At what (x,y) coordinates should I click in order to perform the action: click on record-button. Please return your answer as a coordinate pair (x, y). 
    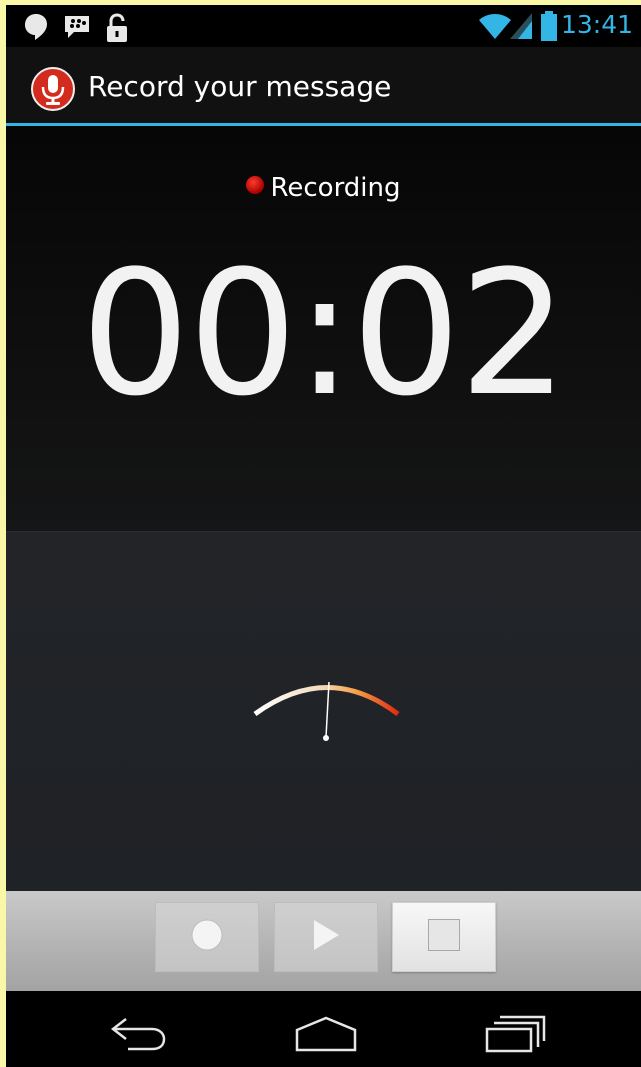
    Looking at the image, I should click on (207, 937).